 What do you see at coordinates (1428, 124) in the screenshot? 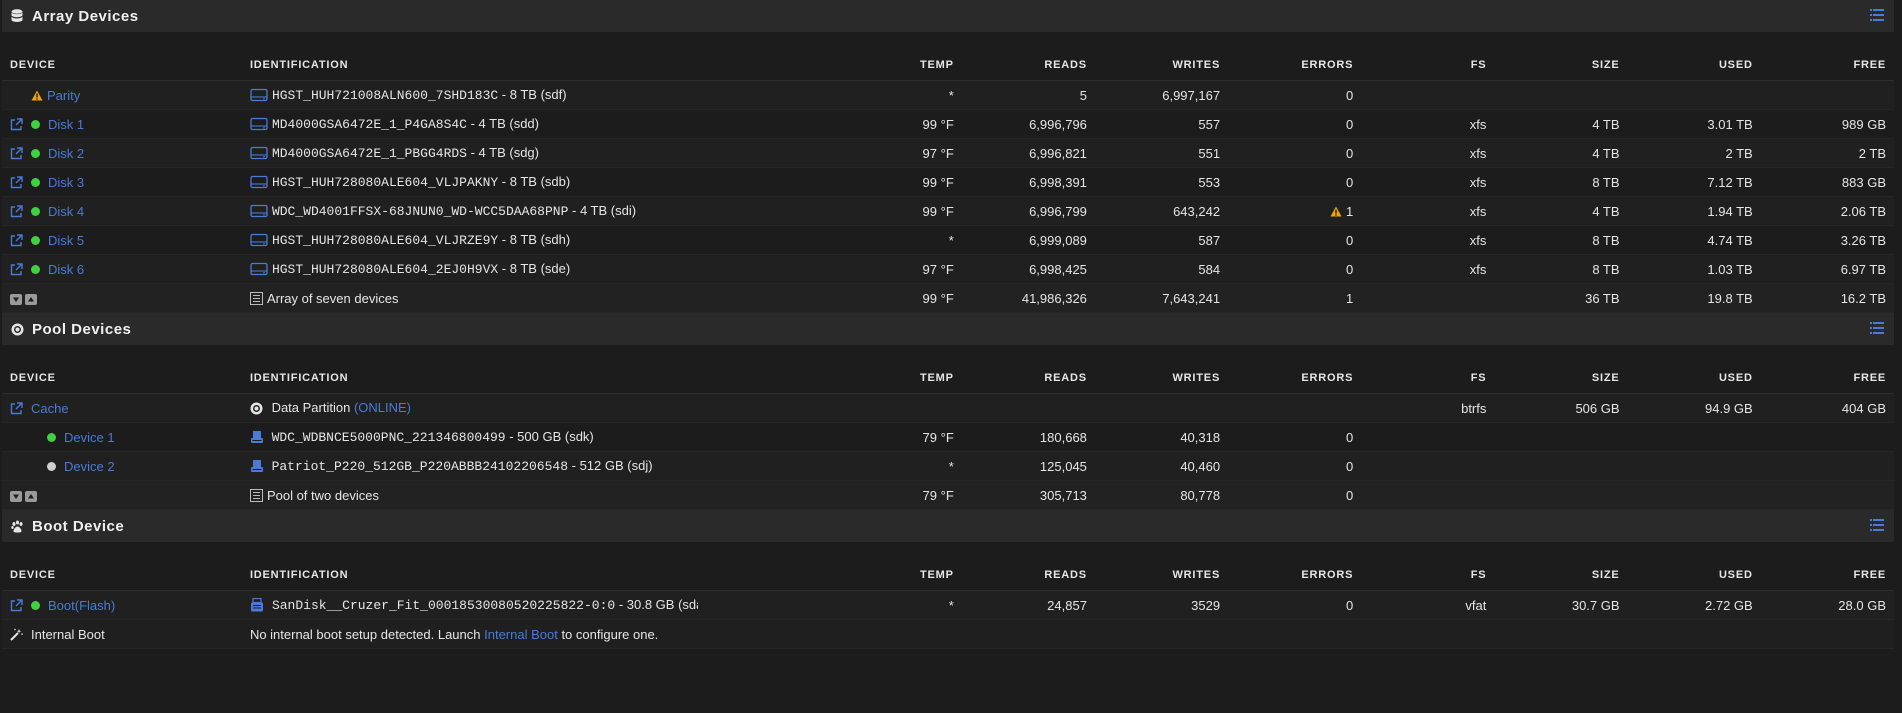
I see `fs-cell: xfs` at bounding box center [1428, 124].